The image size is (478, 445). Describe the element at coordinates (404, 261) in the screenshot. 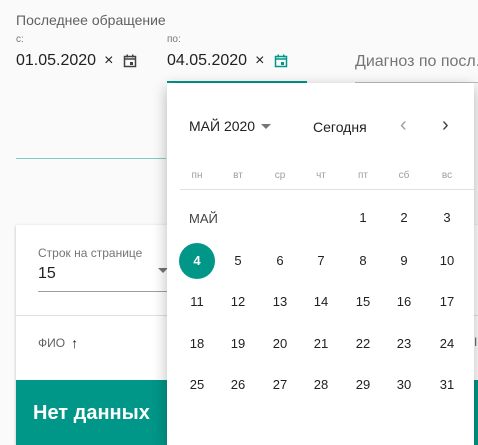

I see `calendar-day: 9` at that location.